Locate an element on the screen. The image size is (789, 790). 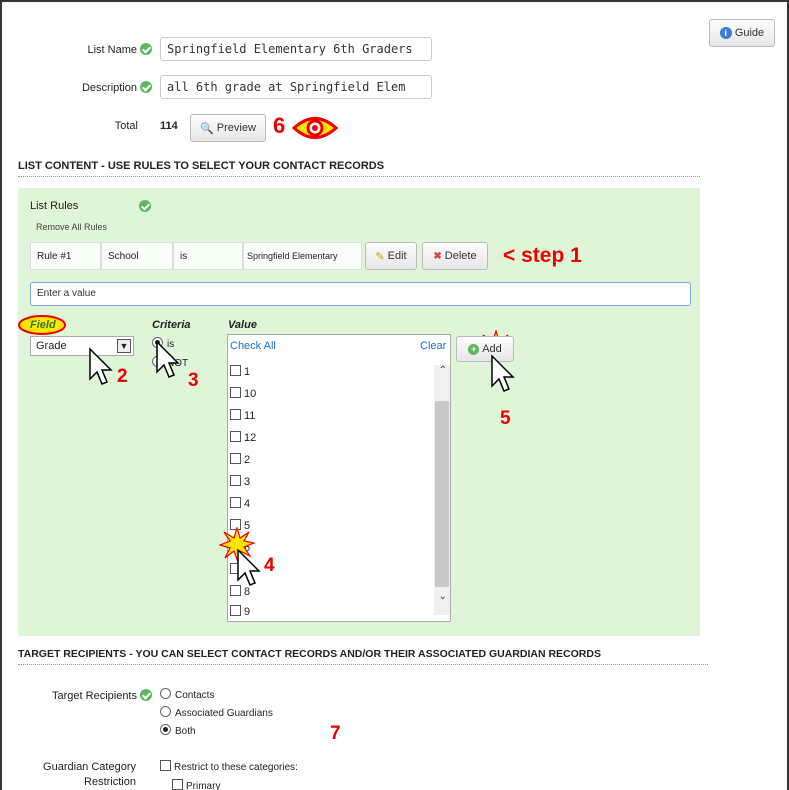
scrollbar-thumb is located at coordinates (442, 494).